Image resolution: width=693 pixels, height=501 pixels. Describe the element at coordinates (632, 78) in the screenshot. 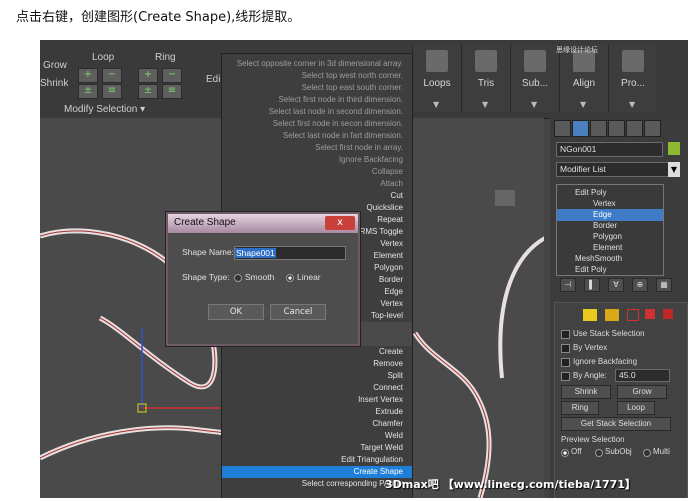

I see `properties-button: Pro... ▼` at that location.